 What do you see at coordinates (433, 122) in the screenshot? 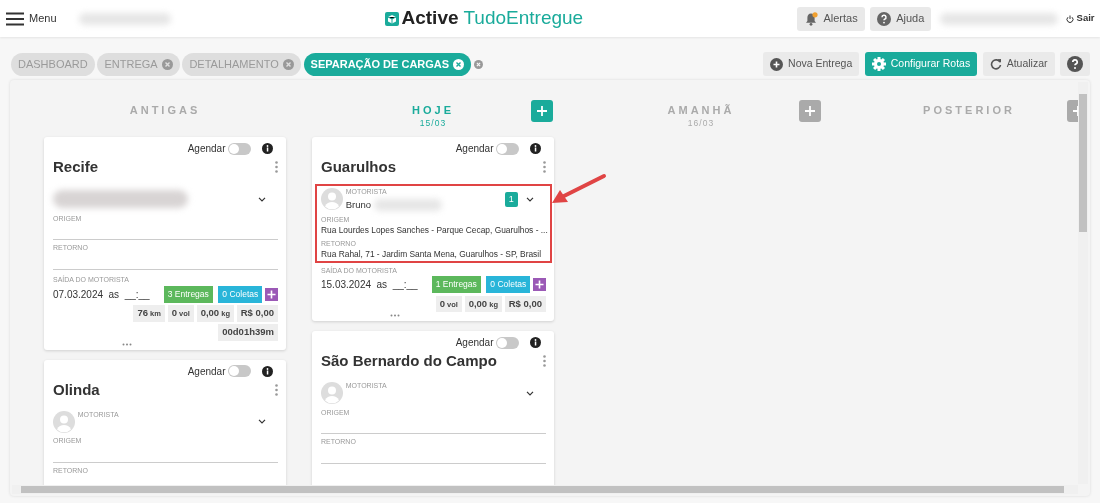
I see `column-date: 15/03` at bounding box center [433, 122].